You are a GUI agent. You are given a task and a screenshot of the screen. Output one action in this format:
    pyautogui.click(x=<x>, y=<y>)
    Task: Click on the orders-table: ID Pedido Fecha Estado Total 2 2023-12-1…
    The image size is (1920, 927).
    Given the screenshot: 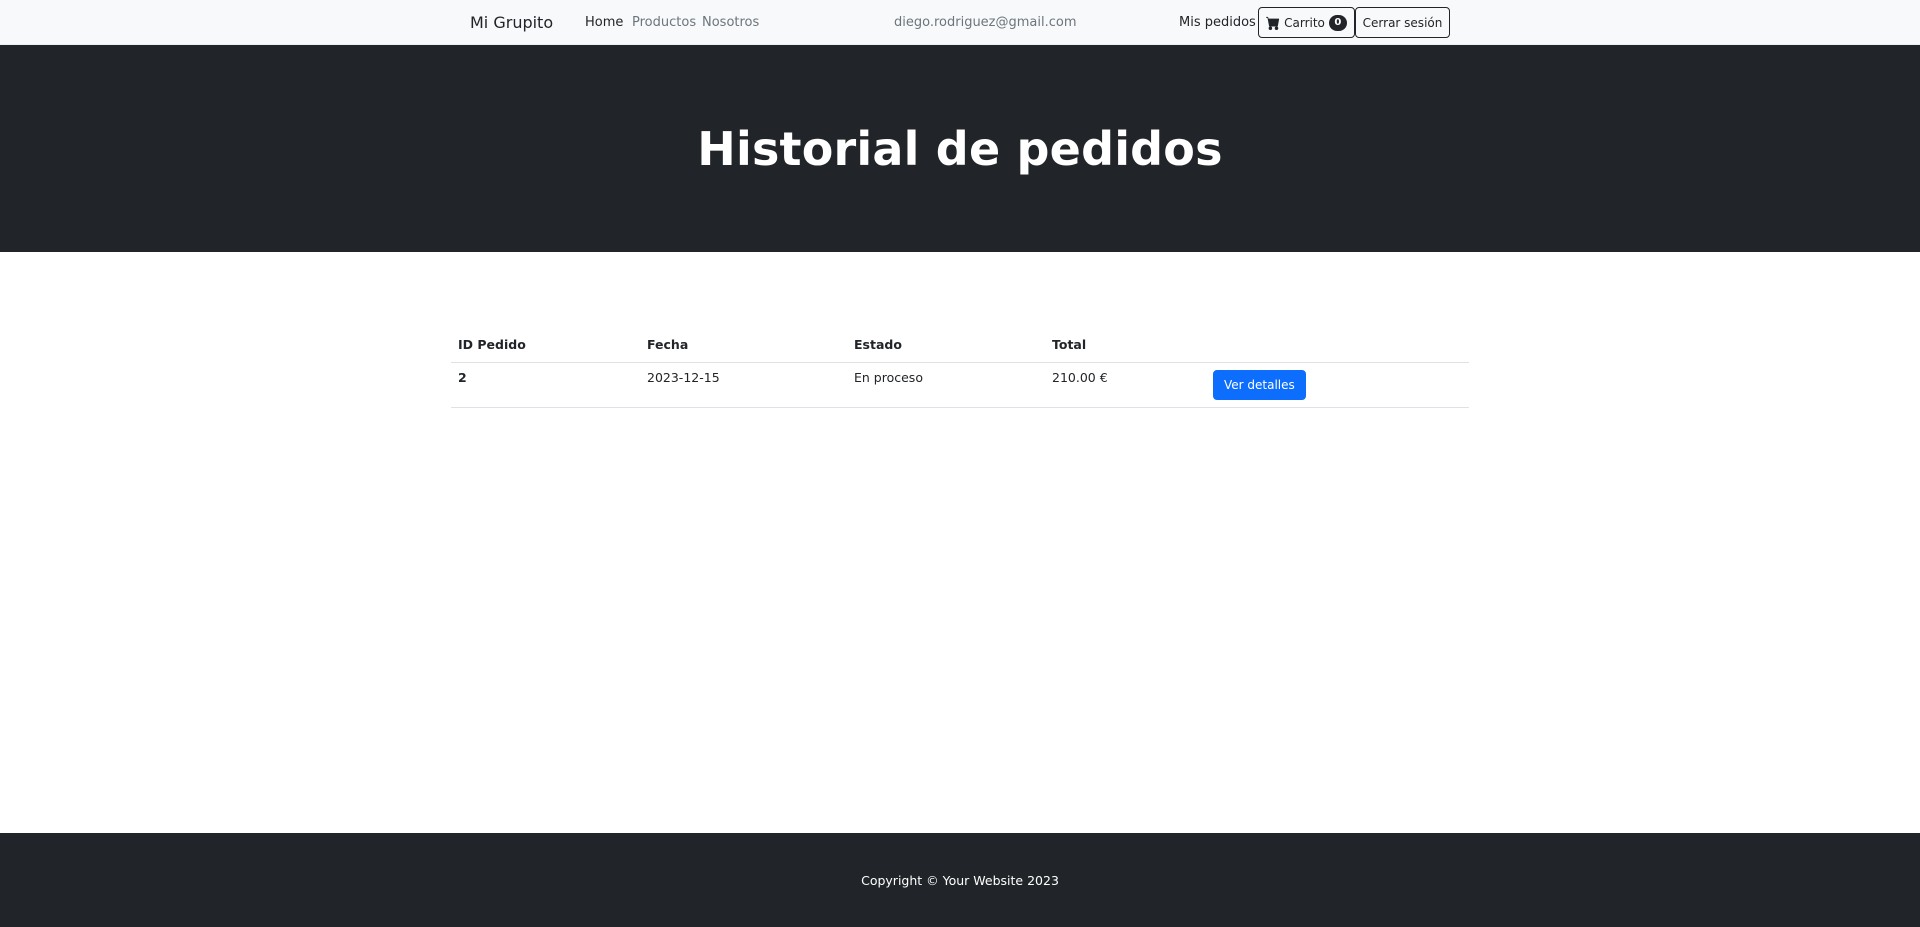 What is the action you would take?
    pyautogui.click(x=960, y=368)
    